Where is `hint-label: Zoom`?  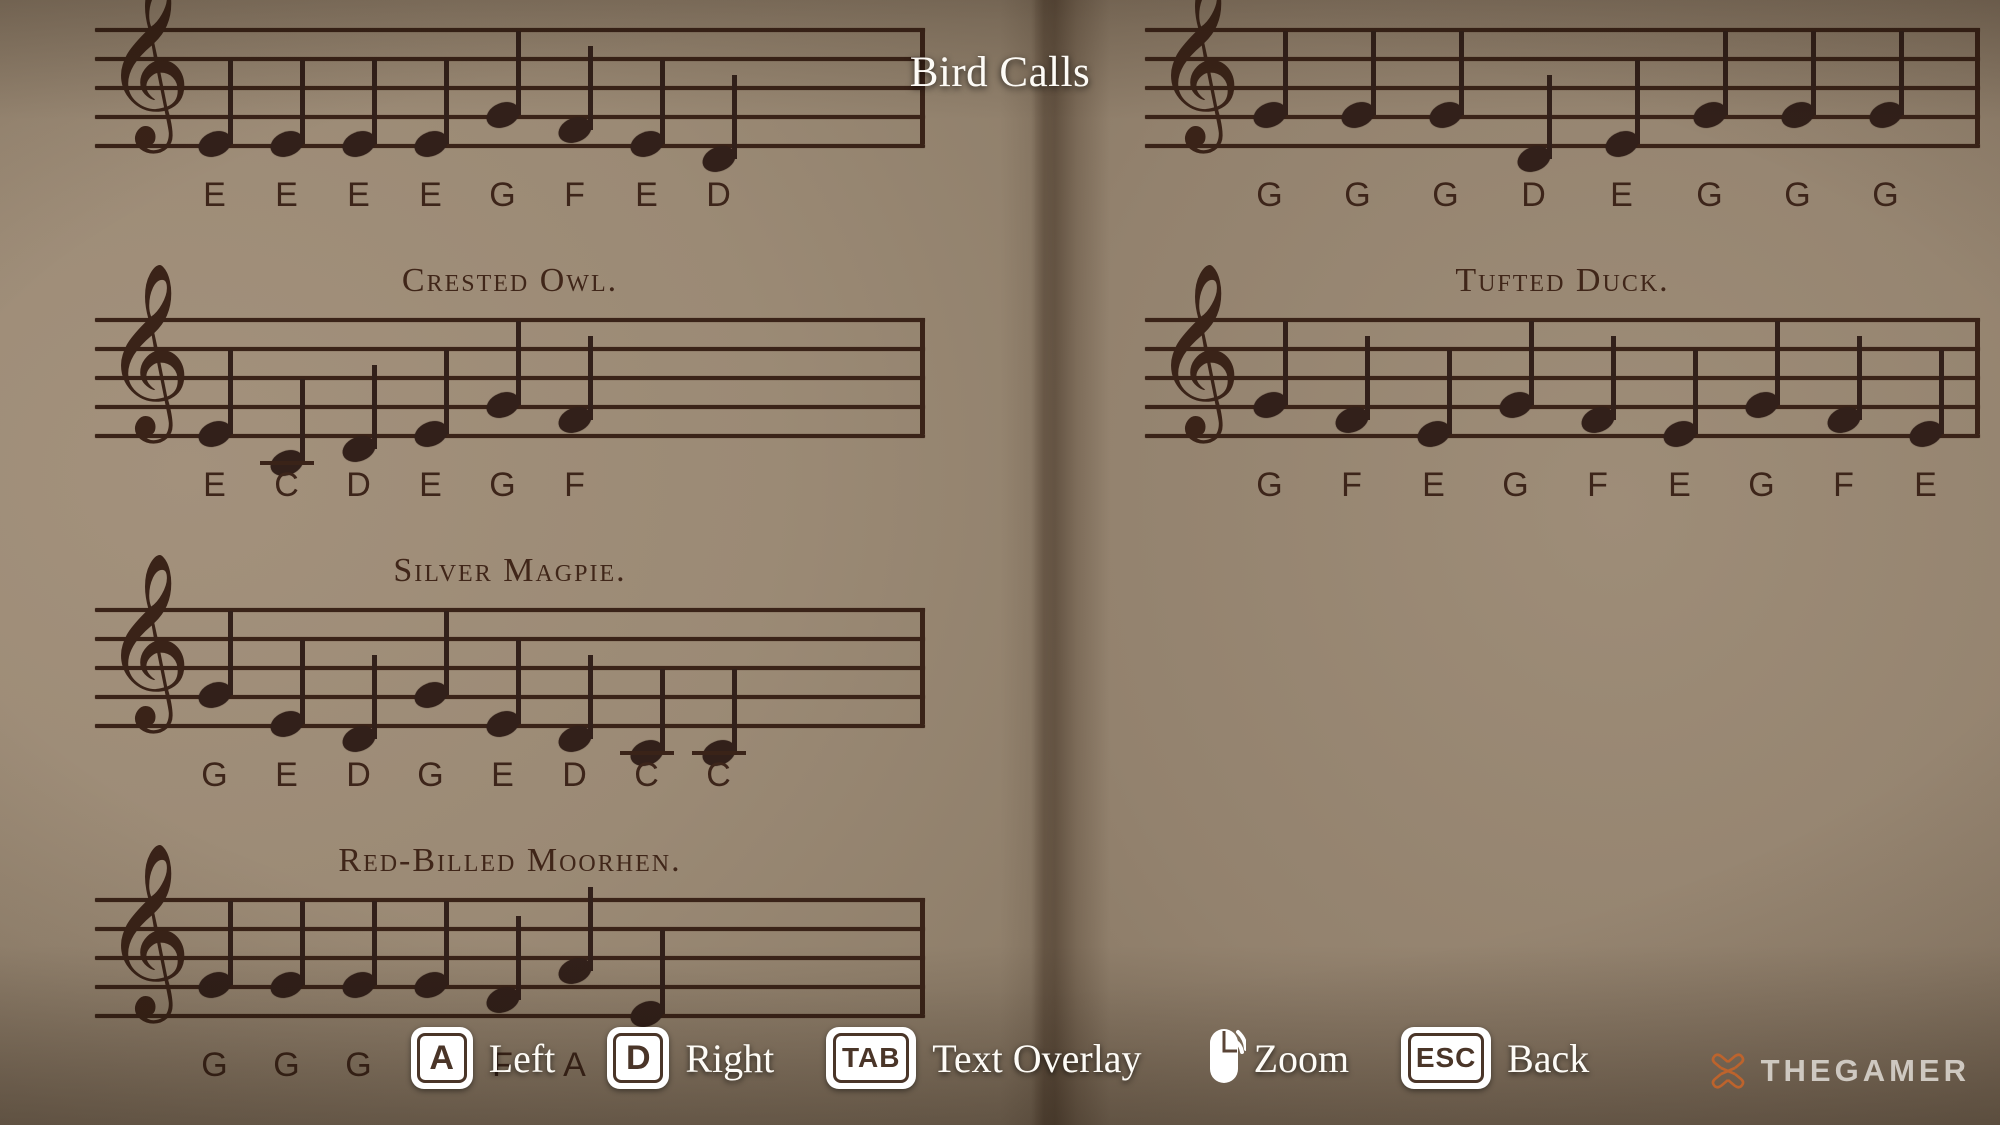
hint-label: Zoom is located at coordinates (1301, 1058).